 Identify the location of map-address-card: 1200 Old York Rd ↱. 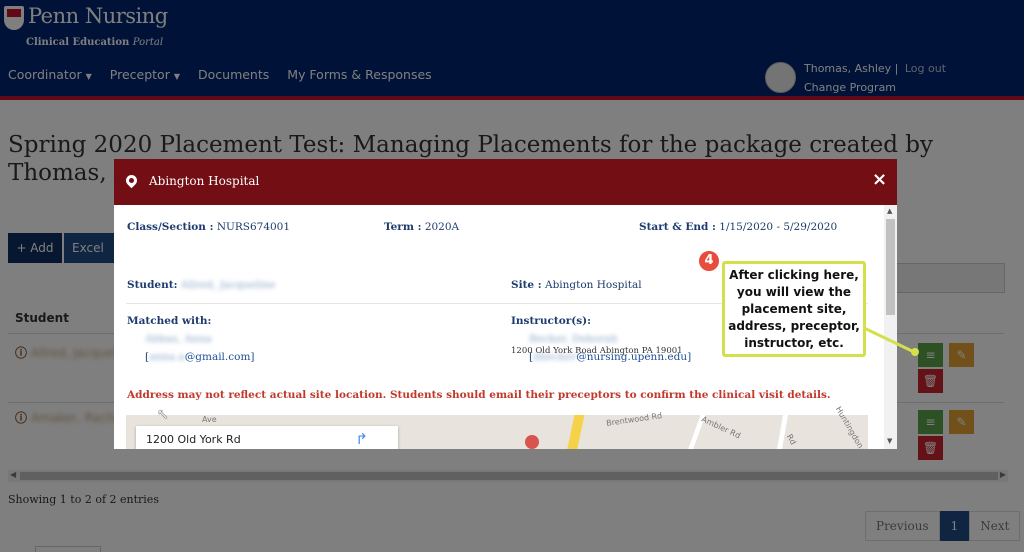
(267, 437).